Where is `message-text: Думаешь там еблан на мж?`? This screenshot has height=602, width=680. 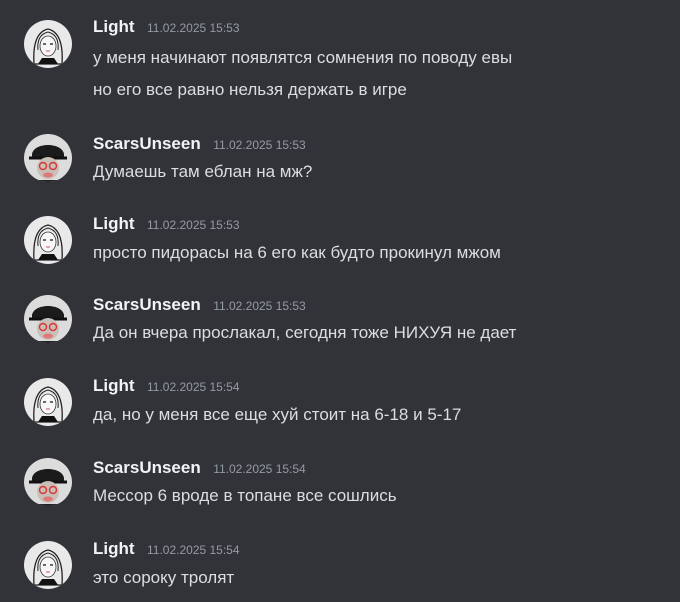 message-text: Думаешь там еблан на мж? is located at coordinates (203, 171).